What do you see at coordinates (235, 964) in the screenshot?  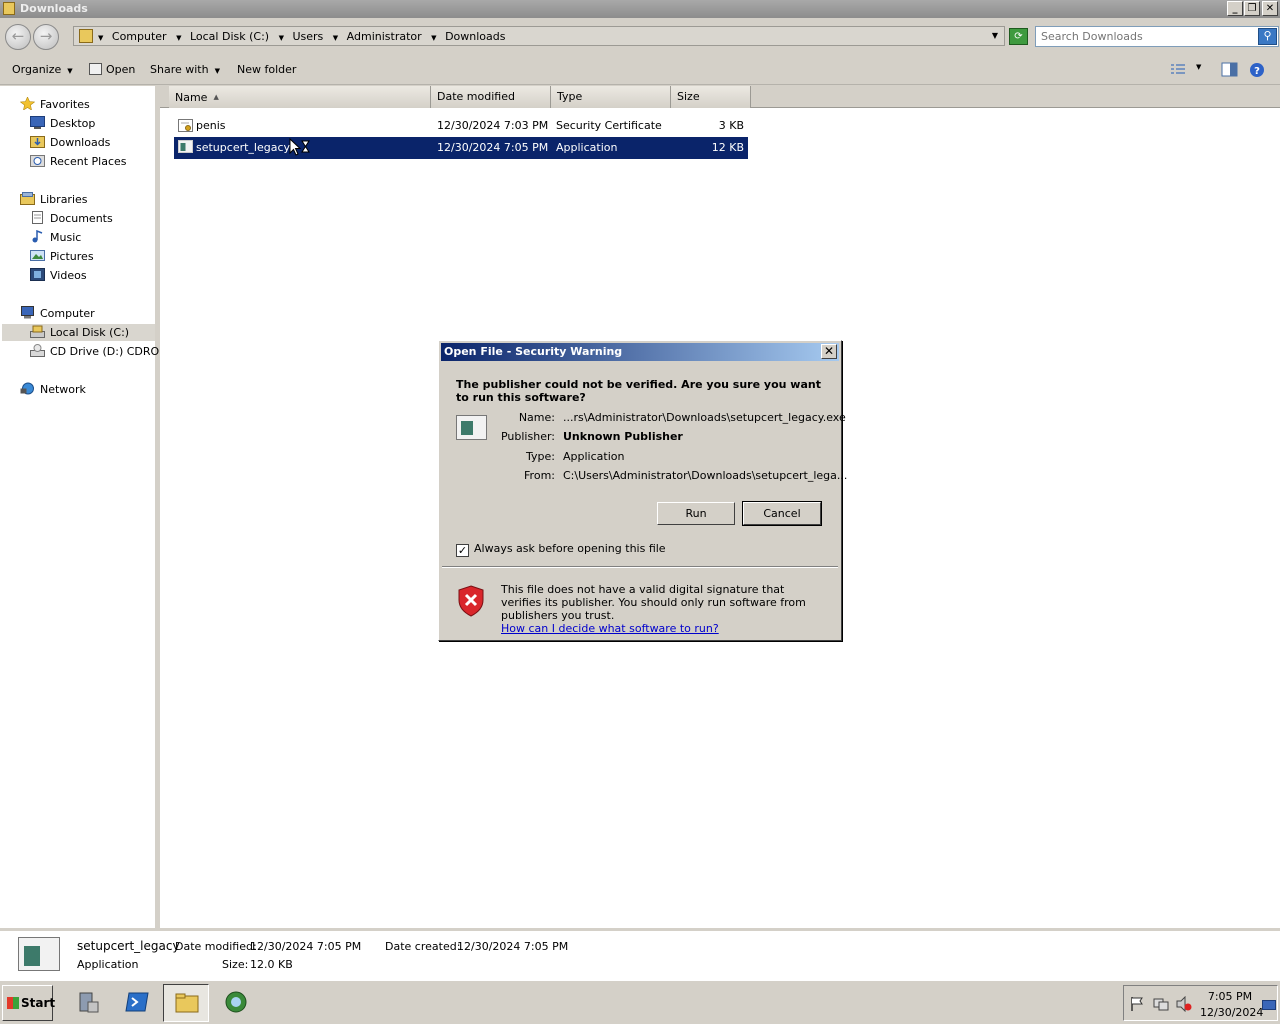 I see `details-size-label: Size:` at bounding box center [235, 964].